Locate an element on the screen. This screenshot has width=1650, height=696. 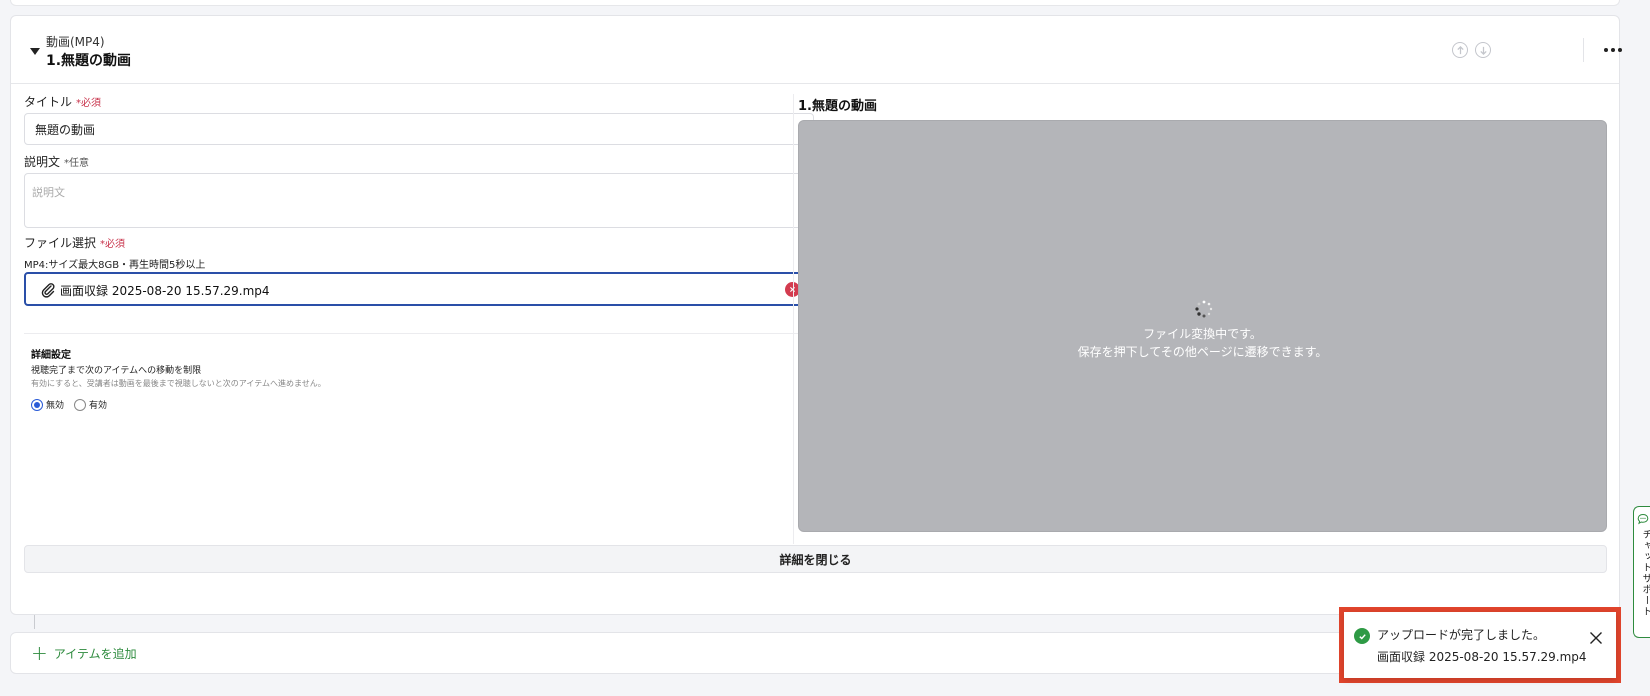
header-divider is located at coordinates (1583, 50).